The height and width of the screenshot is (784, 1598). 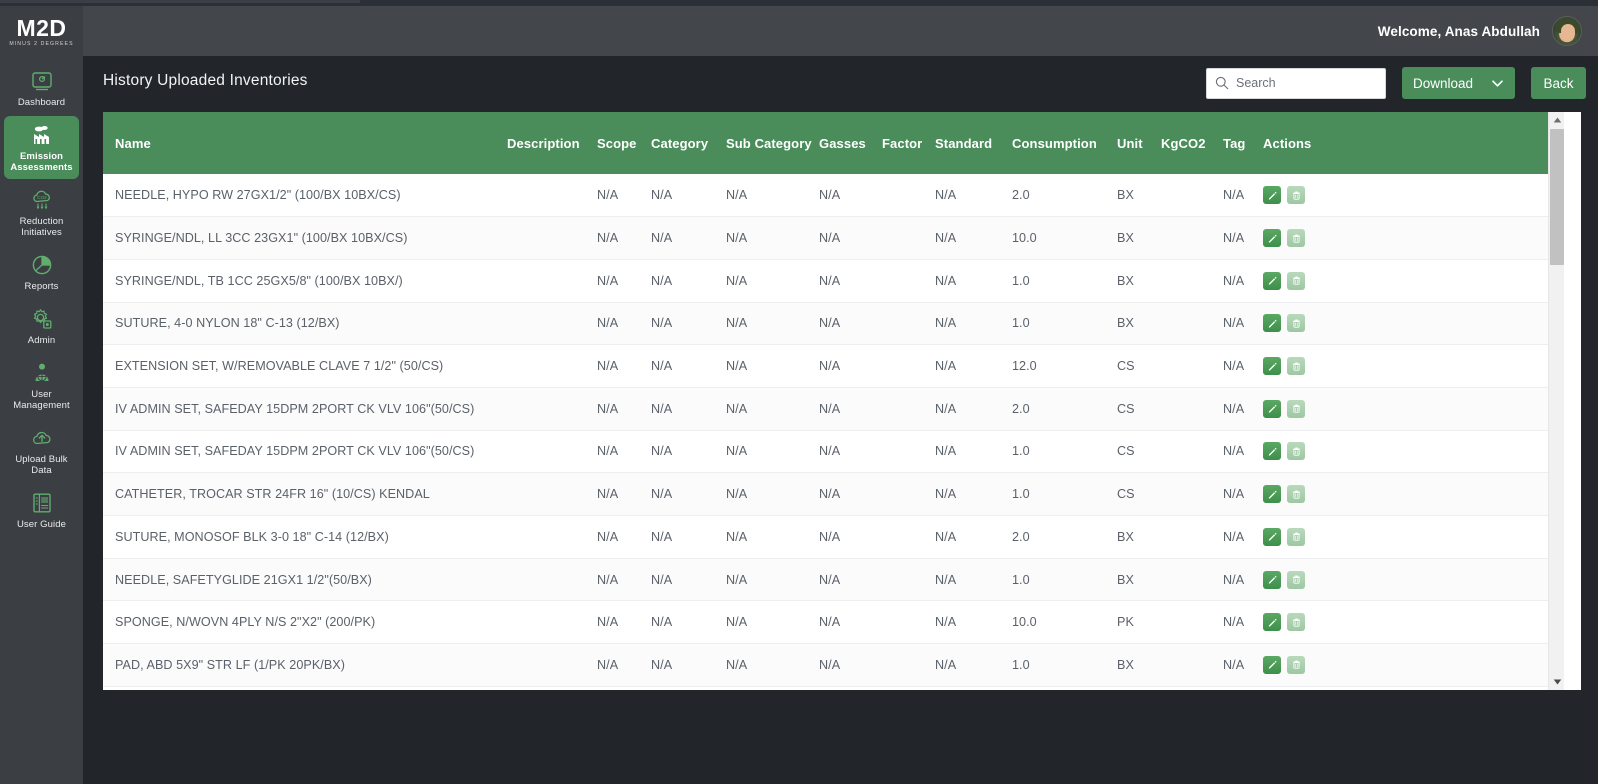 I want to click on avatar, so click(x=1567, y=31).